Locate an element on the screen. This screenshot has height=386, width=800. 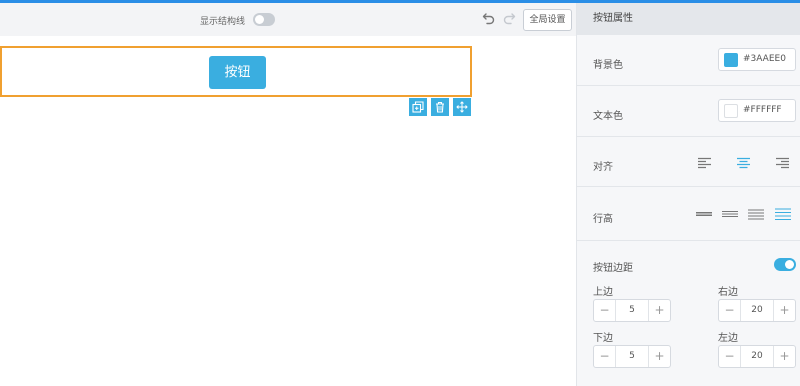
margin-bottom-stepper: − 5 + is located at coordinates (632, 356).